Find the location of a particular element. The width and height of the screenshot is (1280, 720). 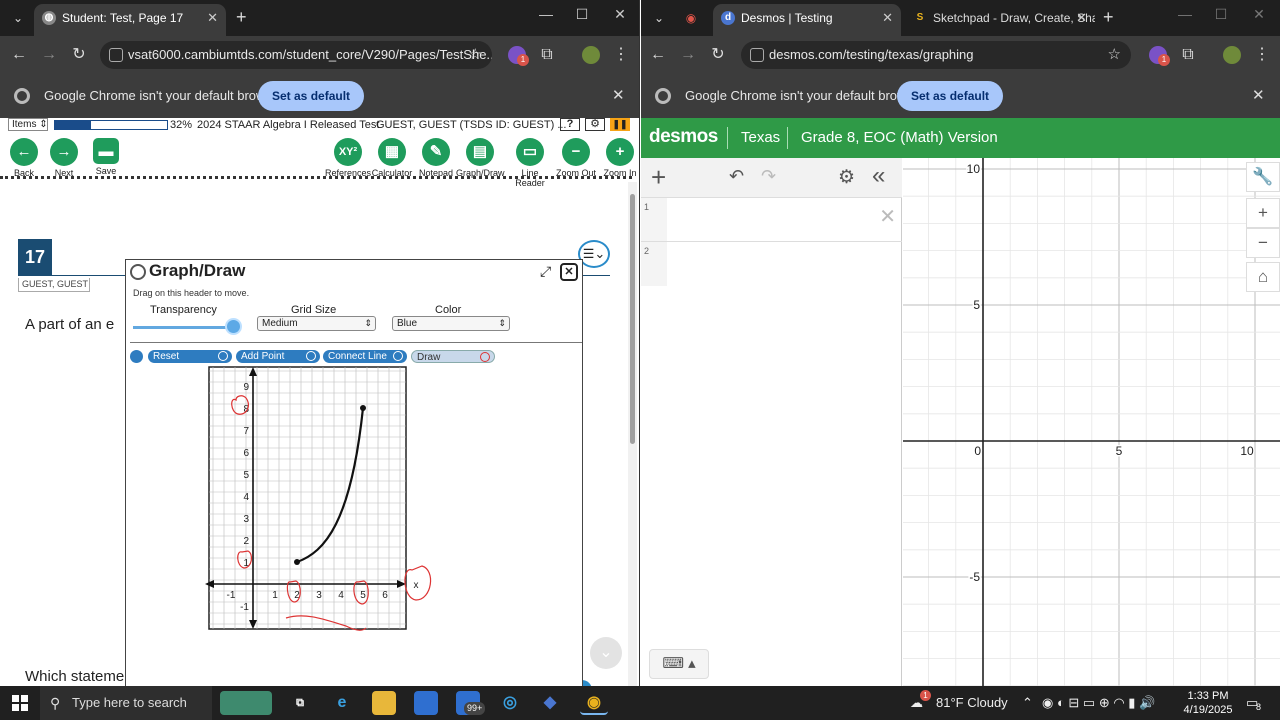

linereader-tool-button: ▭ Line Reader is located at coordinates (530, 163).